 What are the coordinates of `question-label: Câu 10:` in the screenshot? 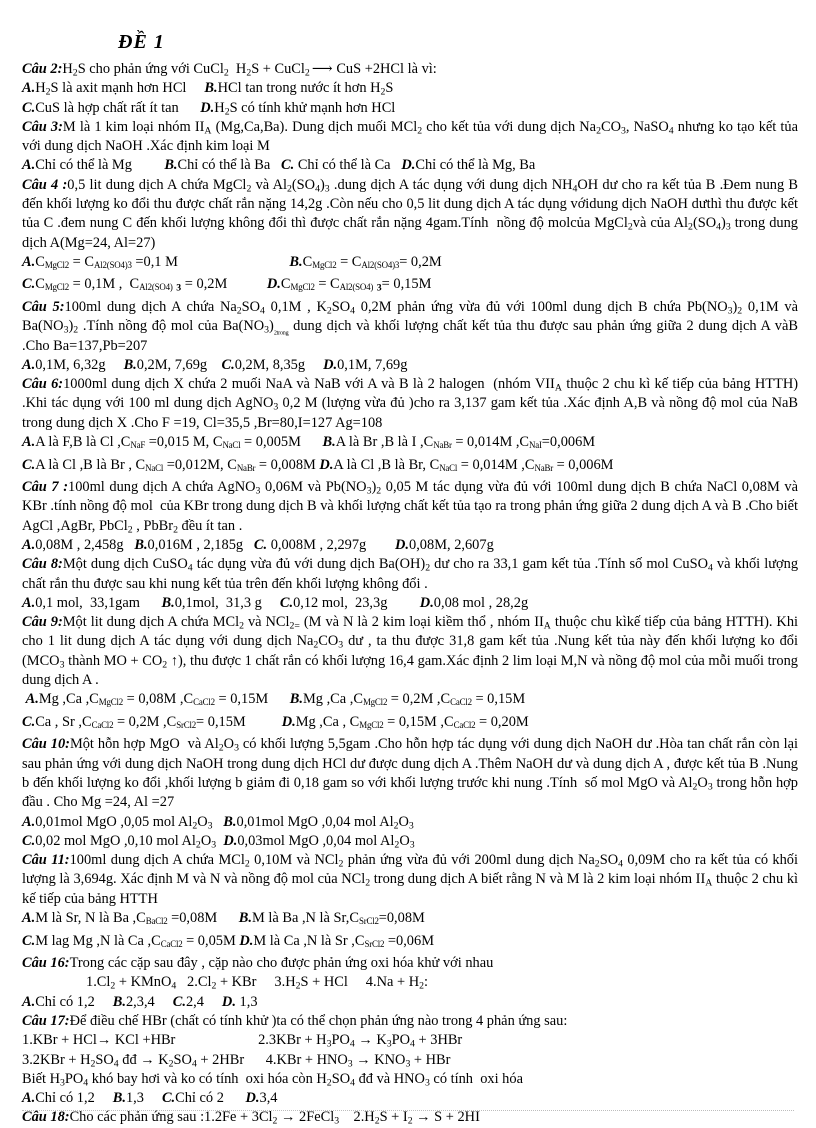 It's located at (46, 744).